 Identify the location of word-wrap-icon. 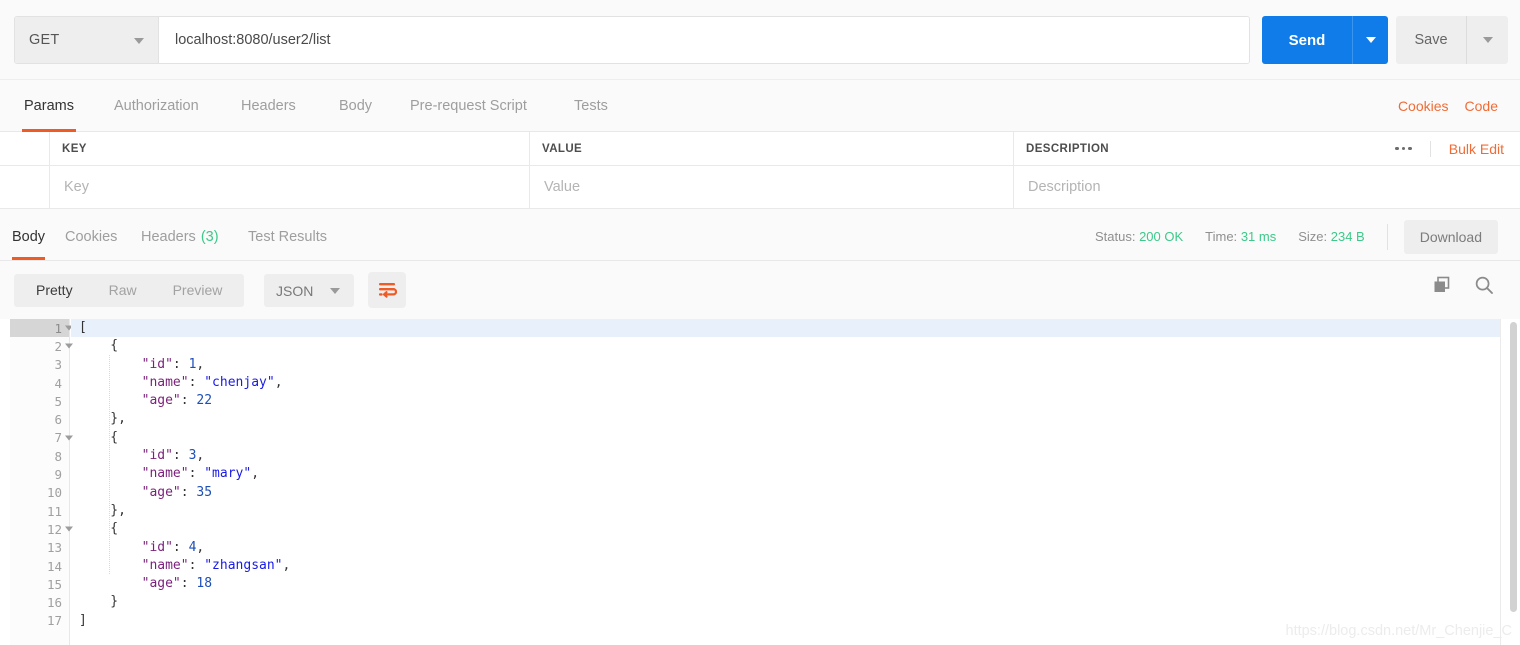
(388, 290).